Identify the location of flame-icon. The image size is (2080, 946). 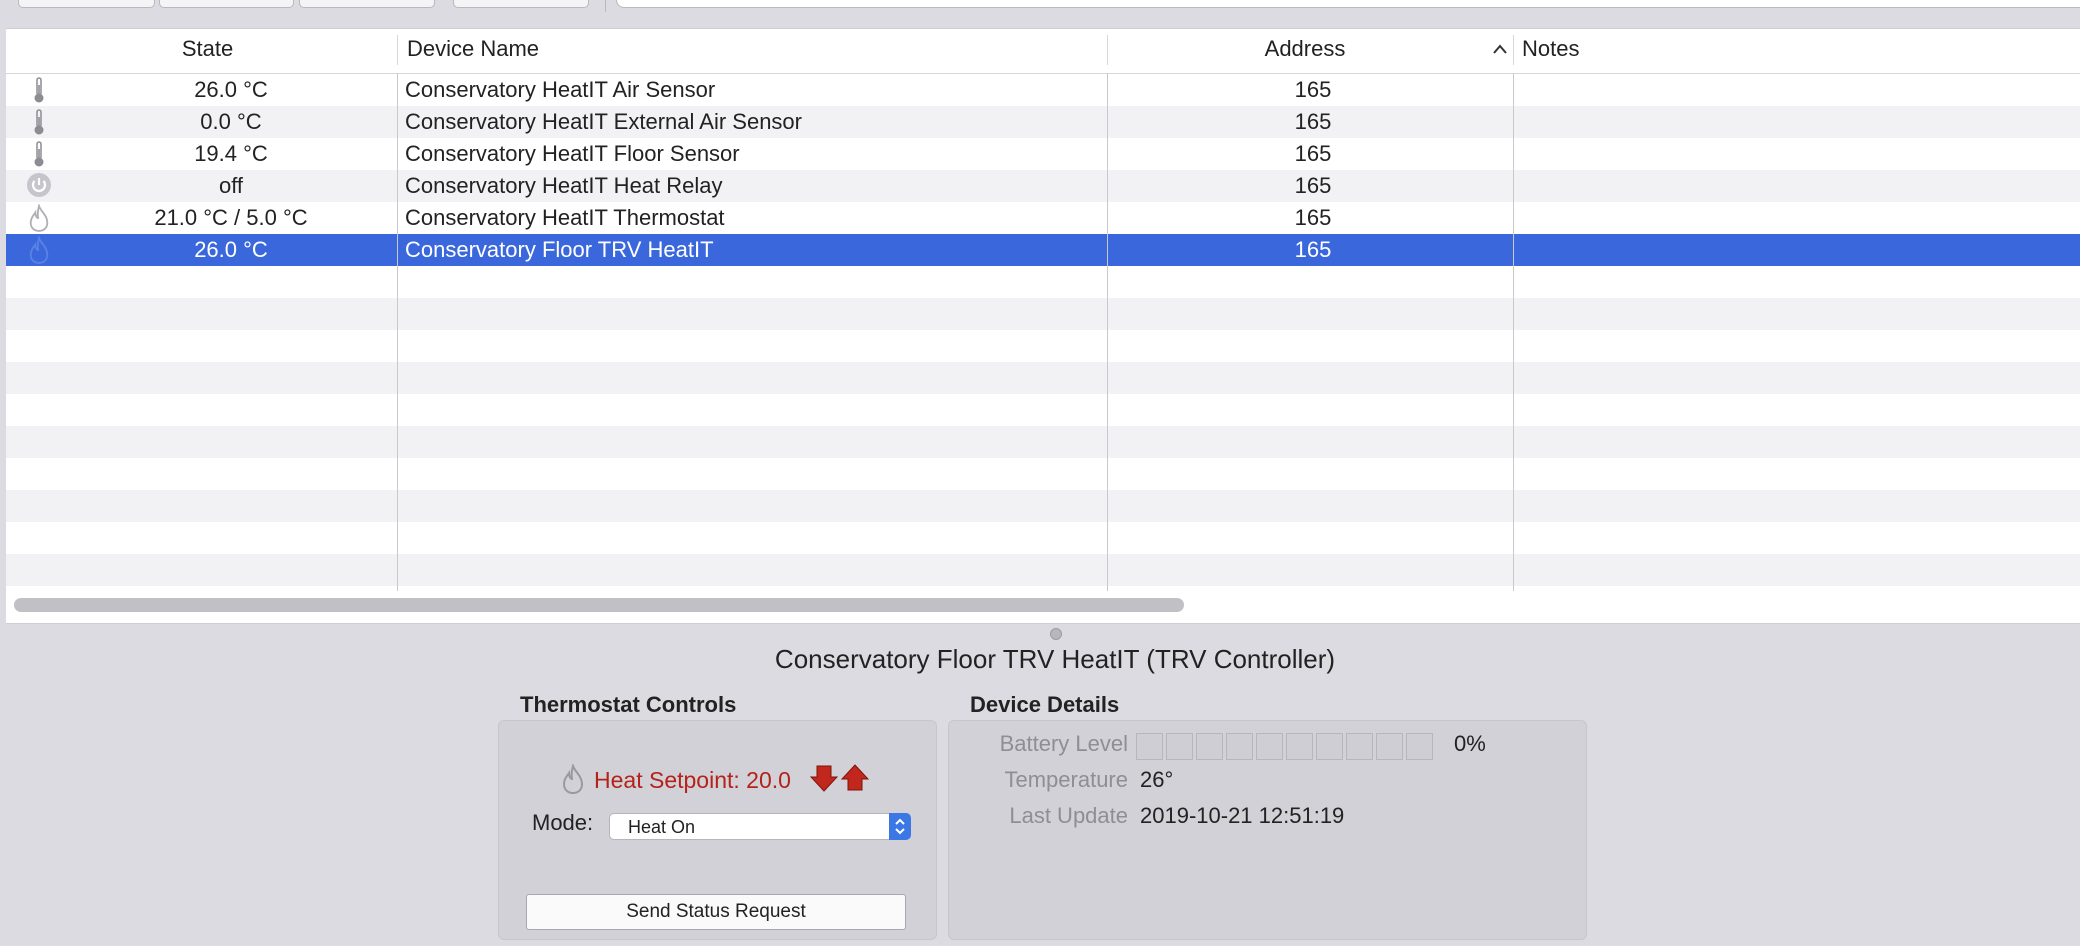
(573, 779).